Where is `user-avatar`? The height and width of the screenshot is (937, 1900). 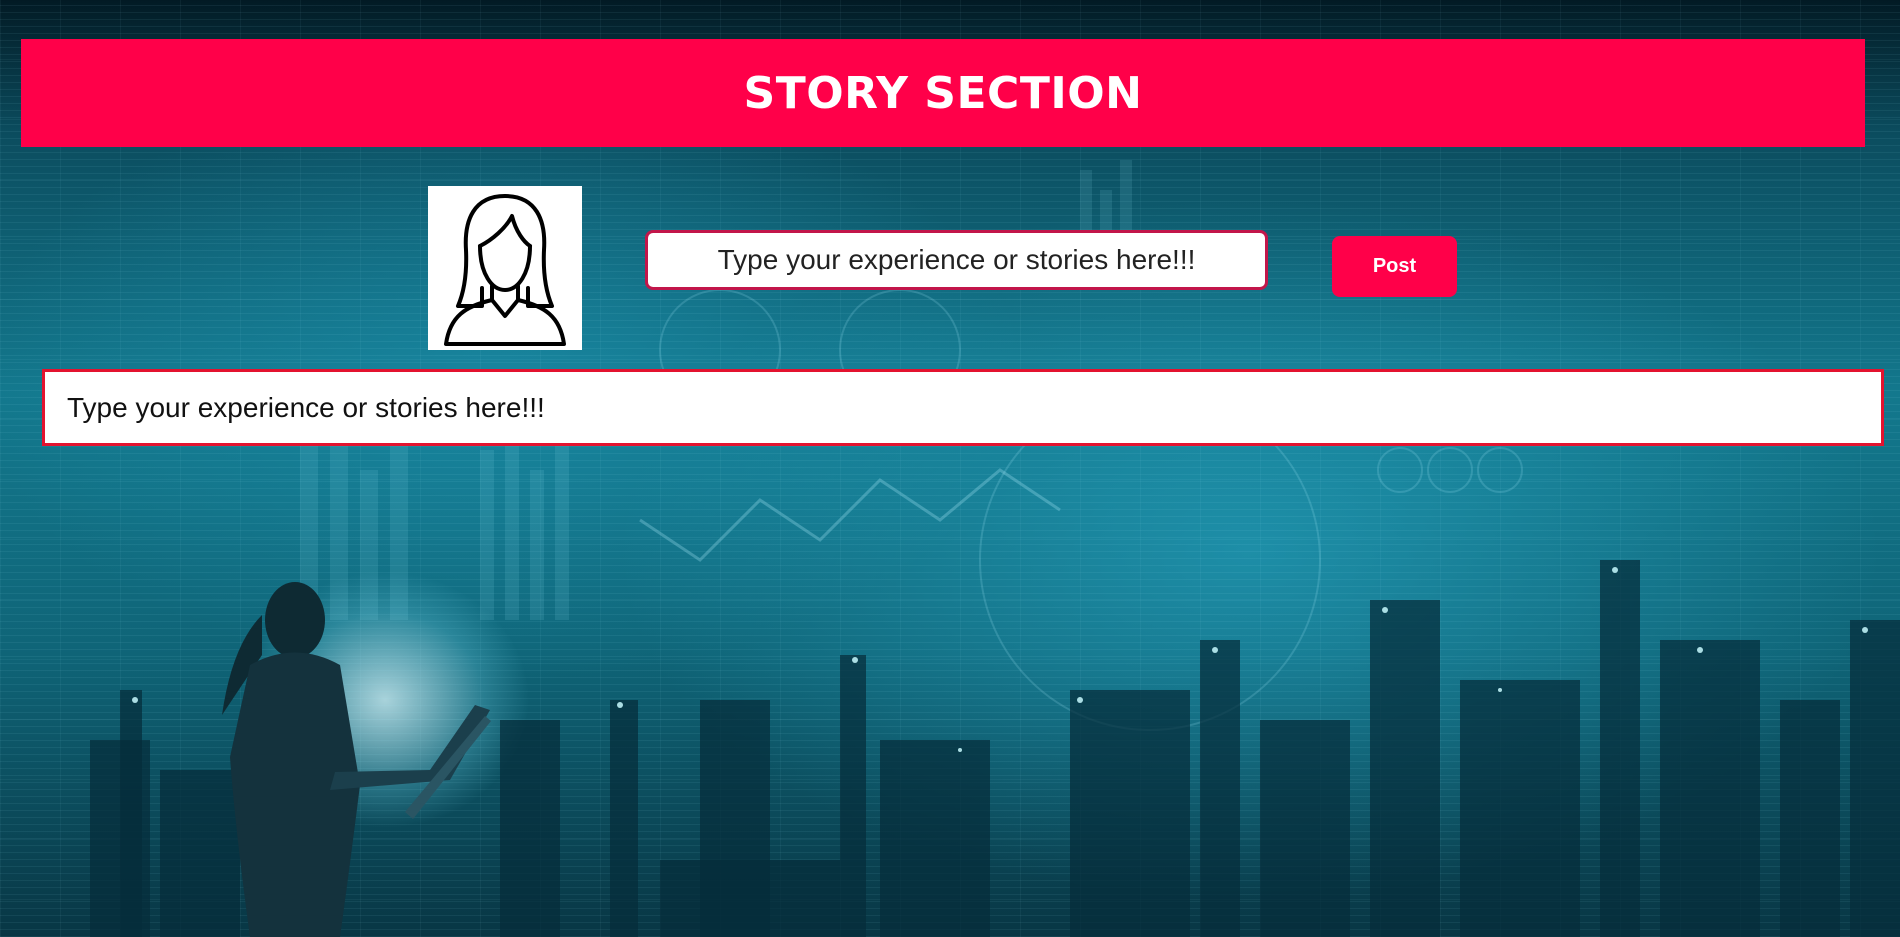 user-avatar is located at coordinates (505, 268).